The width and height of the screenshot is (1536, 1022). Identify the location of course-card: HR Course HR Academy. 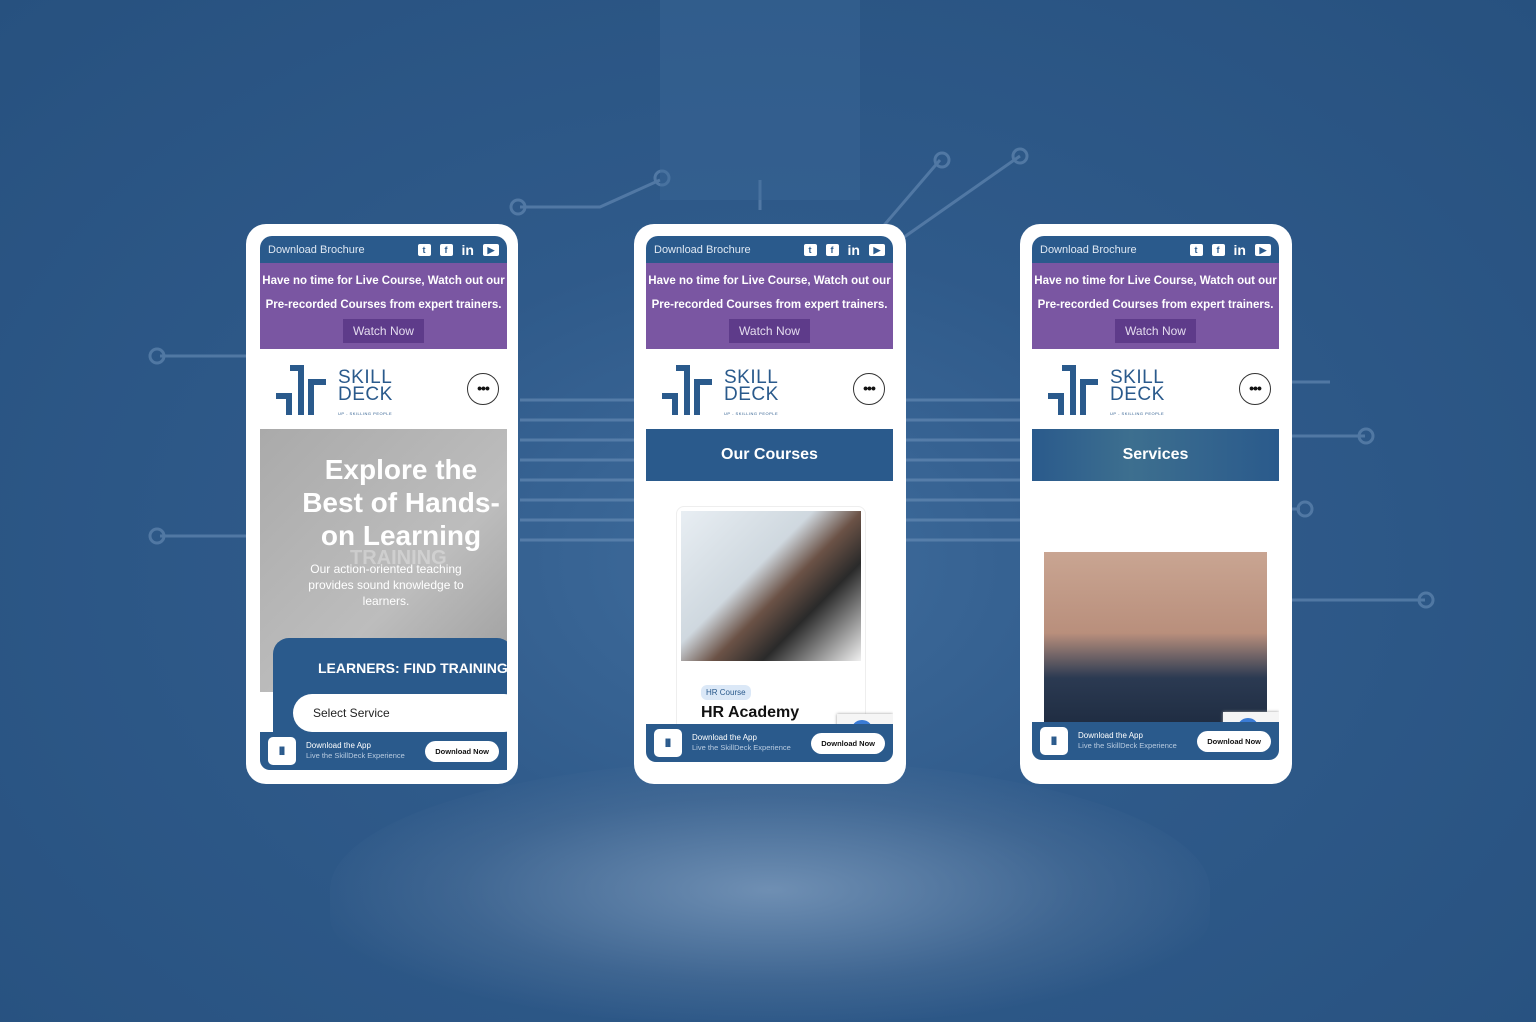
(771, 621).